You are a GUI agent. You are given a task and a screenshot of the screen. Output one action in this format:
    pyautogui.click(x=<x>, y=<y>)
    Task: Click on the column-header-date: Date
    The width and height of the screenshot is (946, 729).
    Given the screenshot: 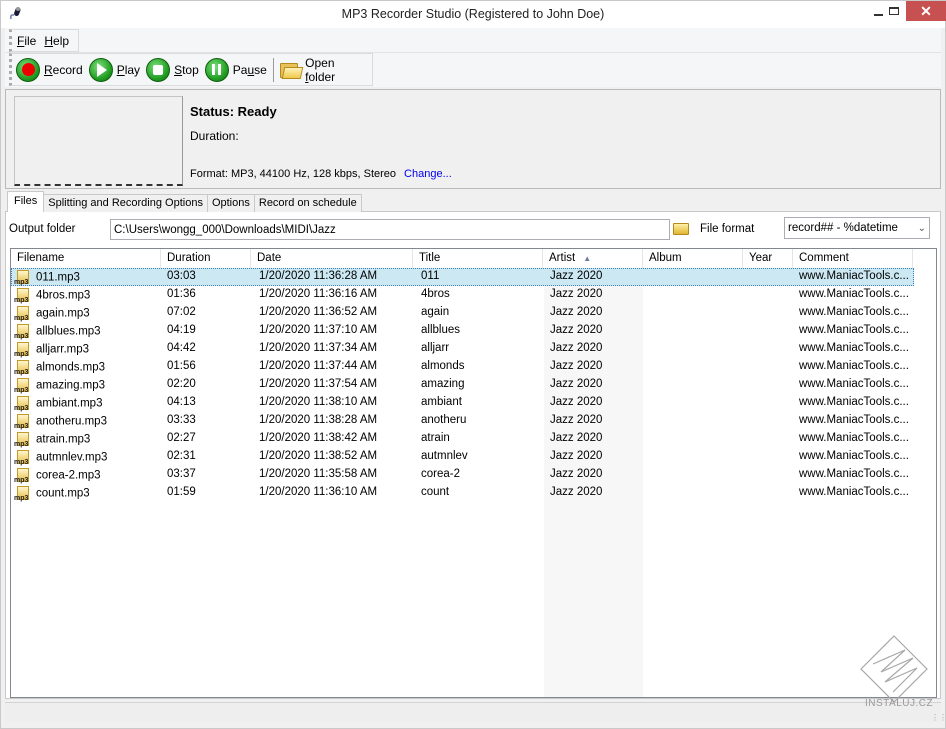 What is the action you would take?
    pyautogui.click(x=332, y=258)
    